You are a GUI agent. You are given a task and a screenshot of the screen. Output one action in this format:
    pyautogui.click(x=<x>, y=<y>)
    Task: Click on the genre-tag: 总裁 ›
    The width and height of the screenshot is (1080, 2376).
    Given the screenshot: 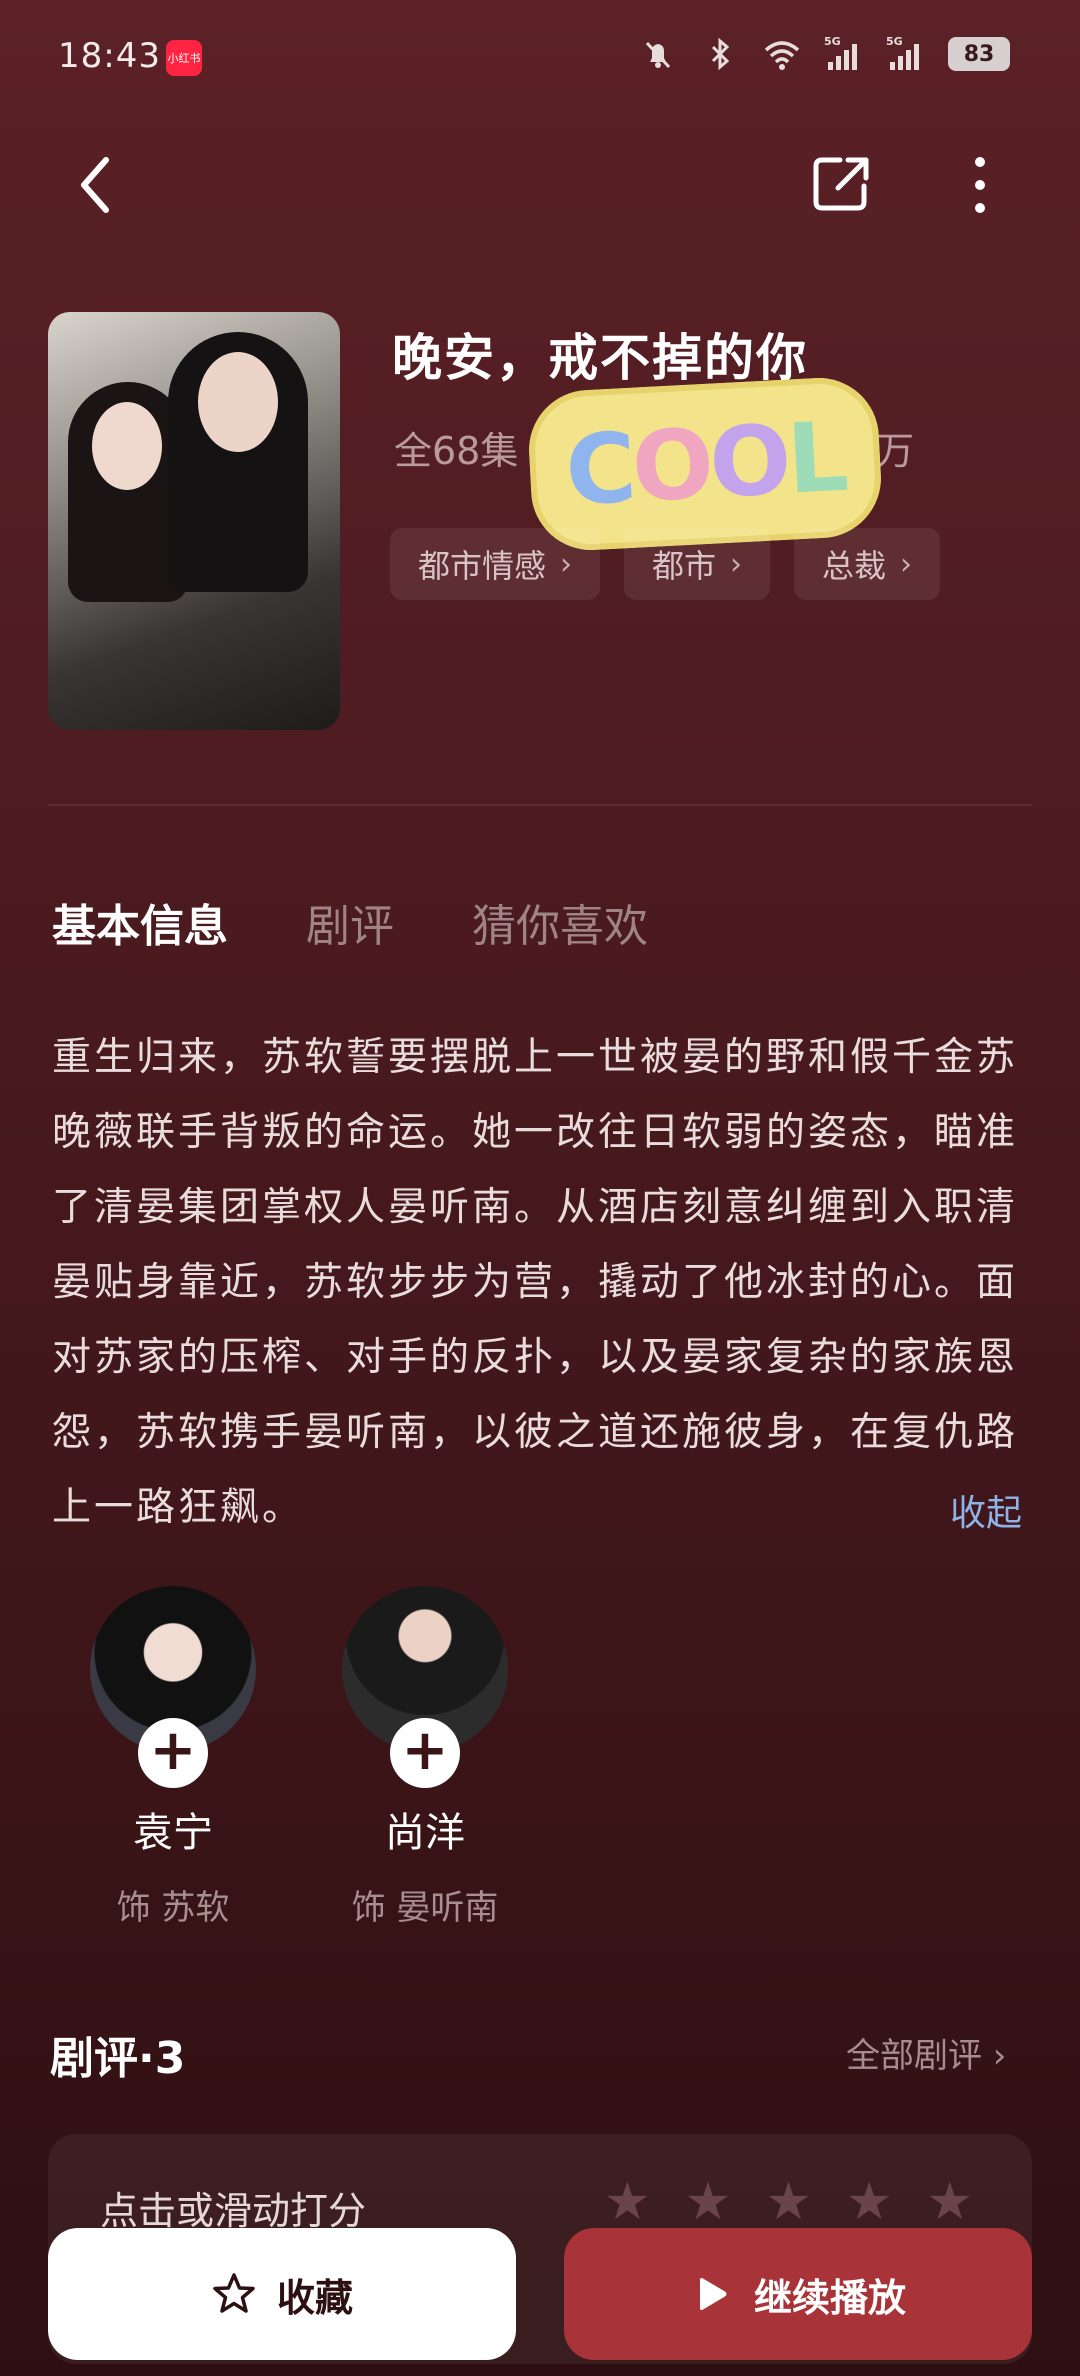 What is the action you would take?
    pyautogui.click(x=867, y=564)
    